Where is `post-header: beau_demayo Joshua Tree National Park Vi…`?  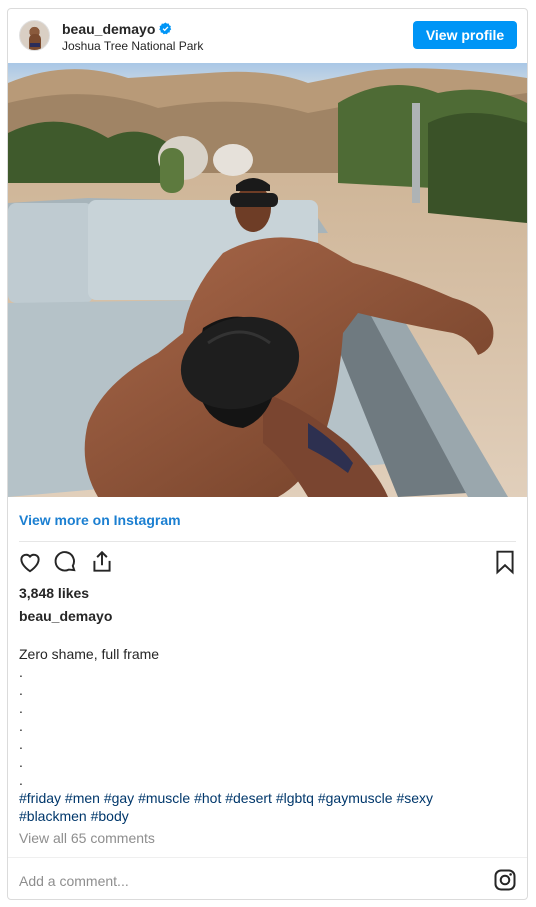 post-header: beau_demayo Joshua Tree National Park Vi… is located at coordinates (267, 36).